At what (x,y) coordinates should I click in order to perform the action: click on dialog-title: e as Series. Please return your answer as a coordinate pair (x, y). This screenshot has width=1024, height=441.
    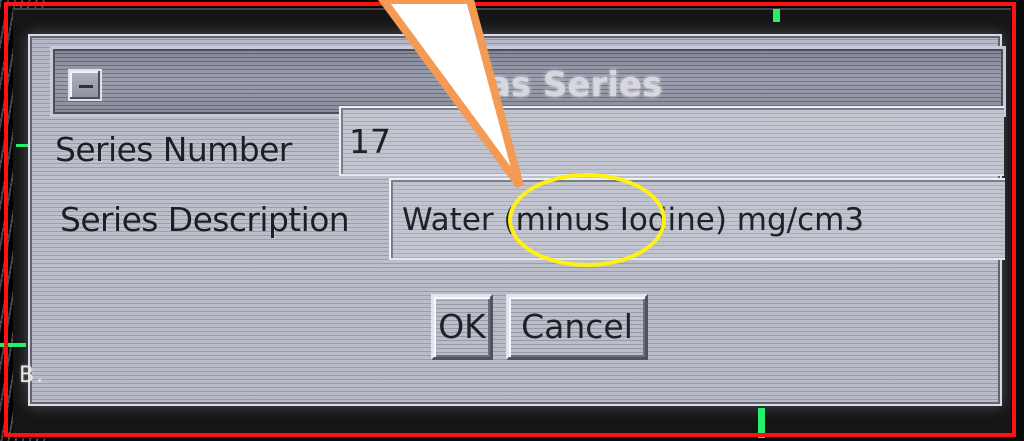
    Looking at the image, I should click on (558, 85).